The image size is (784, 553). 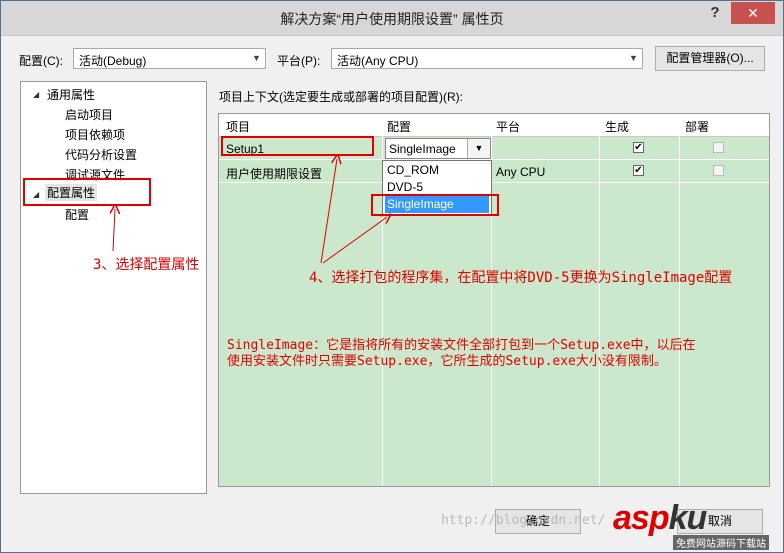 What do you see at coordinates (523, 520) in the screenshot?
I see `watermark-text: http://blog.csdn.net/` at bounding box center [523, 520].